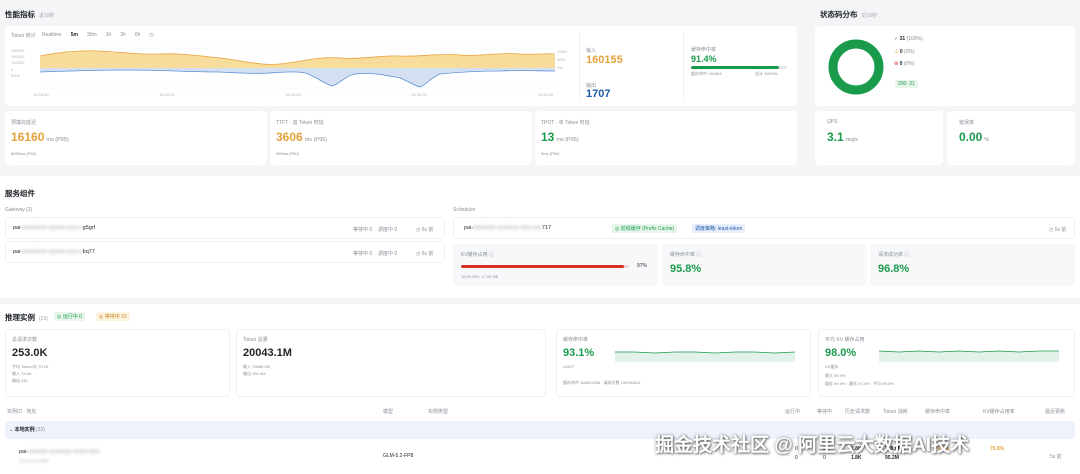 This screenshot has height=474, width=1080. I want to click on instance-kv-sub2: 最大 99.9%, so click(835, 375).